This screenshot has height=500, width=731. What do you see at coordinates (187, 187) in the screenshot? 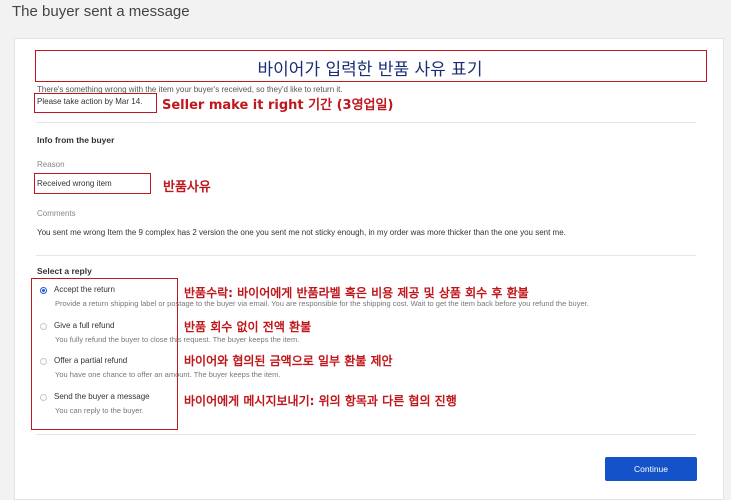
I see `annotation-reason-note: 반품사유` at bounding box center [187, 187].